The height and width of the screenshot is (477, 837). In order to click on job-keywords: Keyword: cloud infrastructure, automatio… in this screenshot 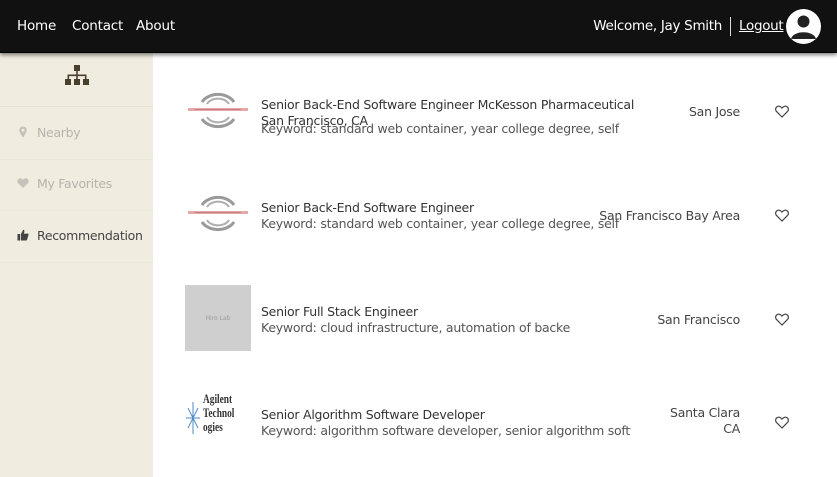, I will do `click(416, 327)`.